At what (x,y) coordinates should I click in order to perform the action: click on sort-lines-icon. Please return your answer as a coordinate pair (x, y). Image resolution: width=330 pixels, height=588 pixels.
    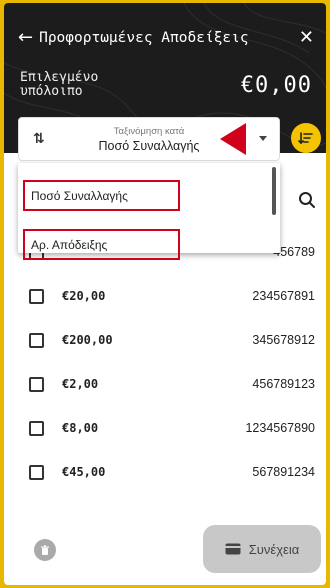
    Looking at the image, I should click on (305, 138).